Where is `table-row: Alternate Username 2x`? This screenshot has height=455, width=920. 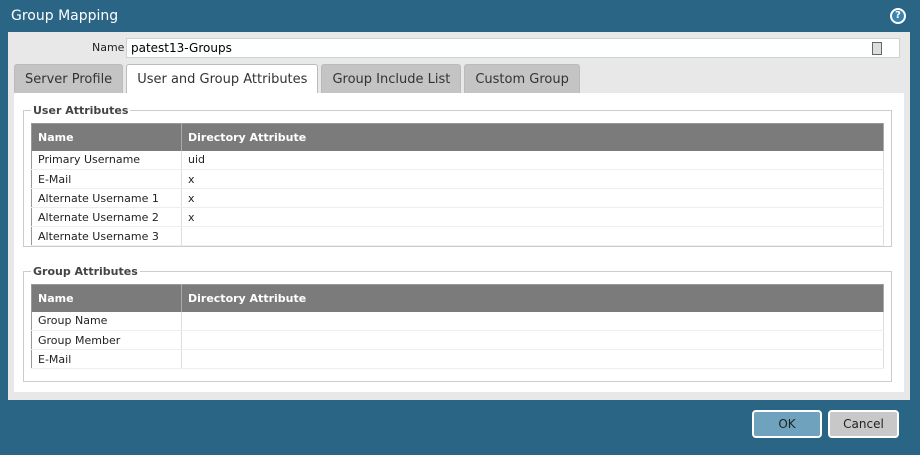
table-row: Alternate Username 2x is located at coordinates (457, 217).